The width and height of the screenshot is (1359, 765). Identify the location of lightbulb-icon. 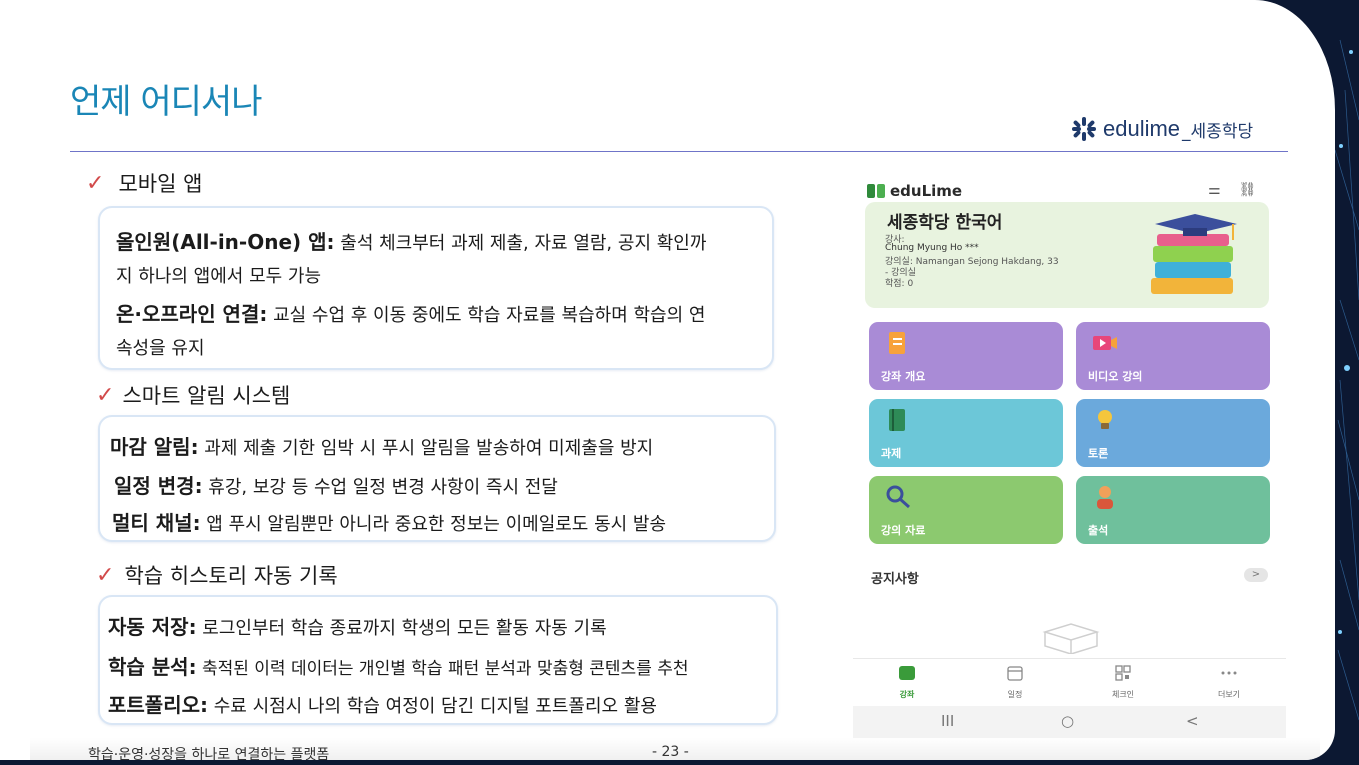
(1105, 419).